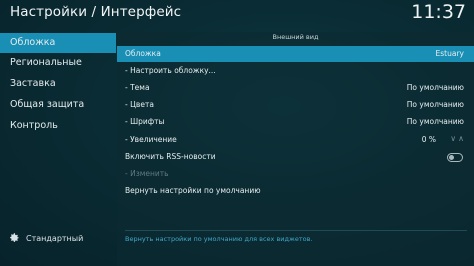 Image resolution: width=474 pixels, height=266 pixels. What do you see at coordinates (58, 63) in the screenshot?
I see `sidebar-item-regional: Региональные` at bounding box center [58, 63].